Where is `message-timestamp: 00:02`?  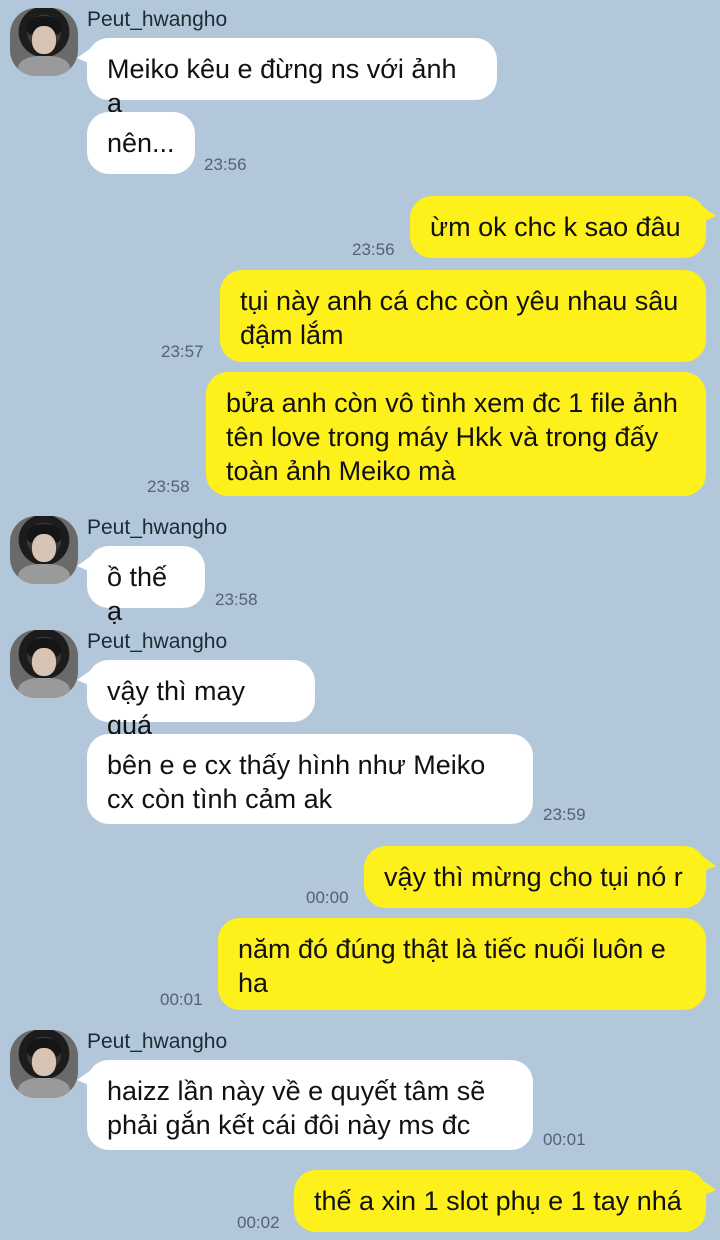
message-timestamp: 00:02 is located at coordinates (258, 1222).